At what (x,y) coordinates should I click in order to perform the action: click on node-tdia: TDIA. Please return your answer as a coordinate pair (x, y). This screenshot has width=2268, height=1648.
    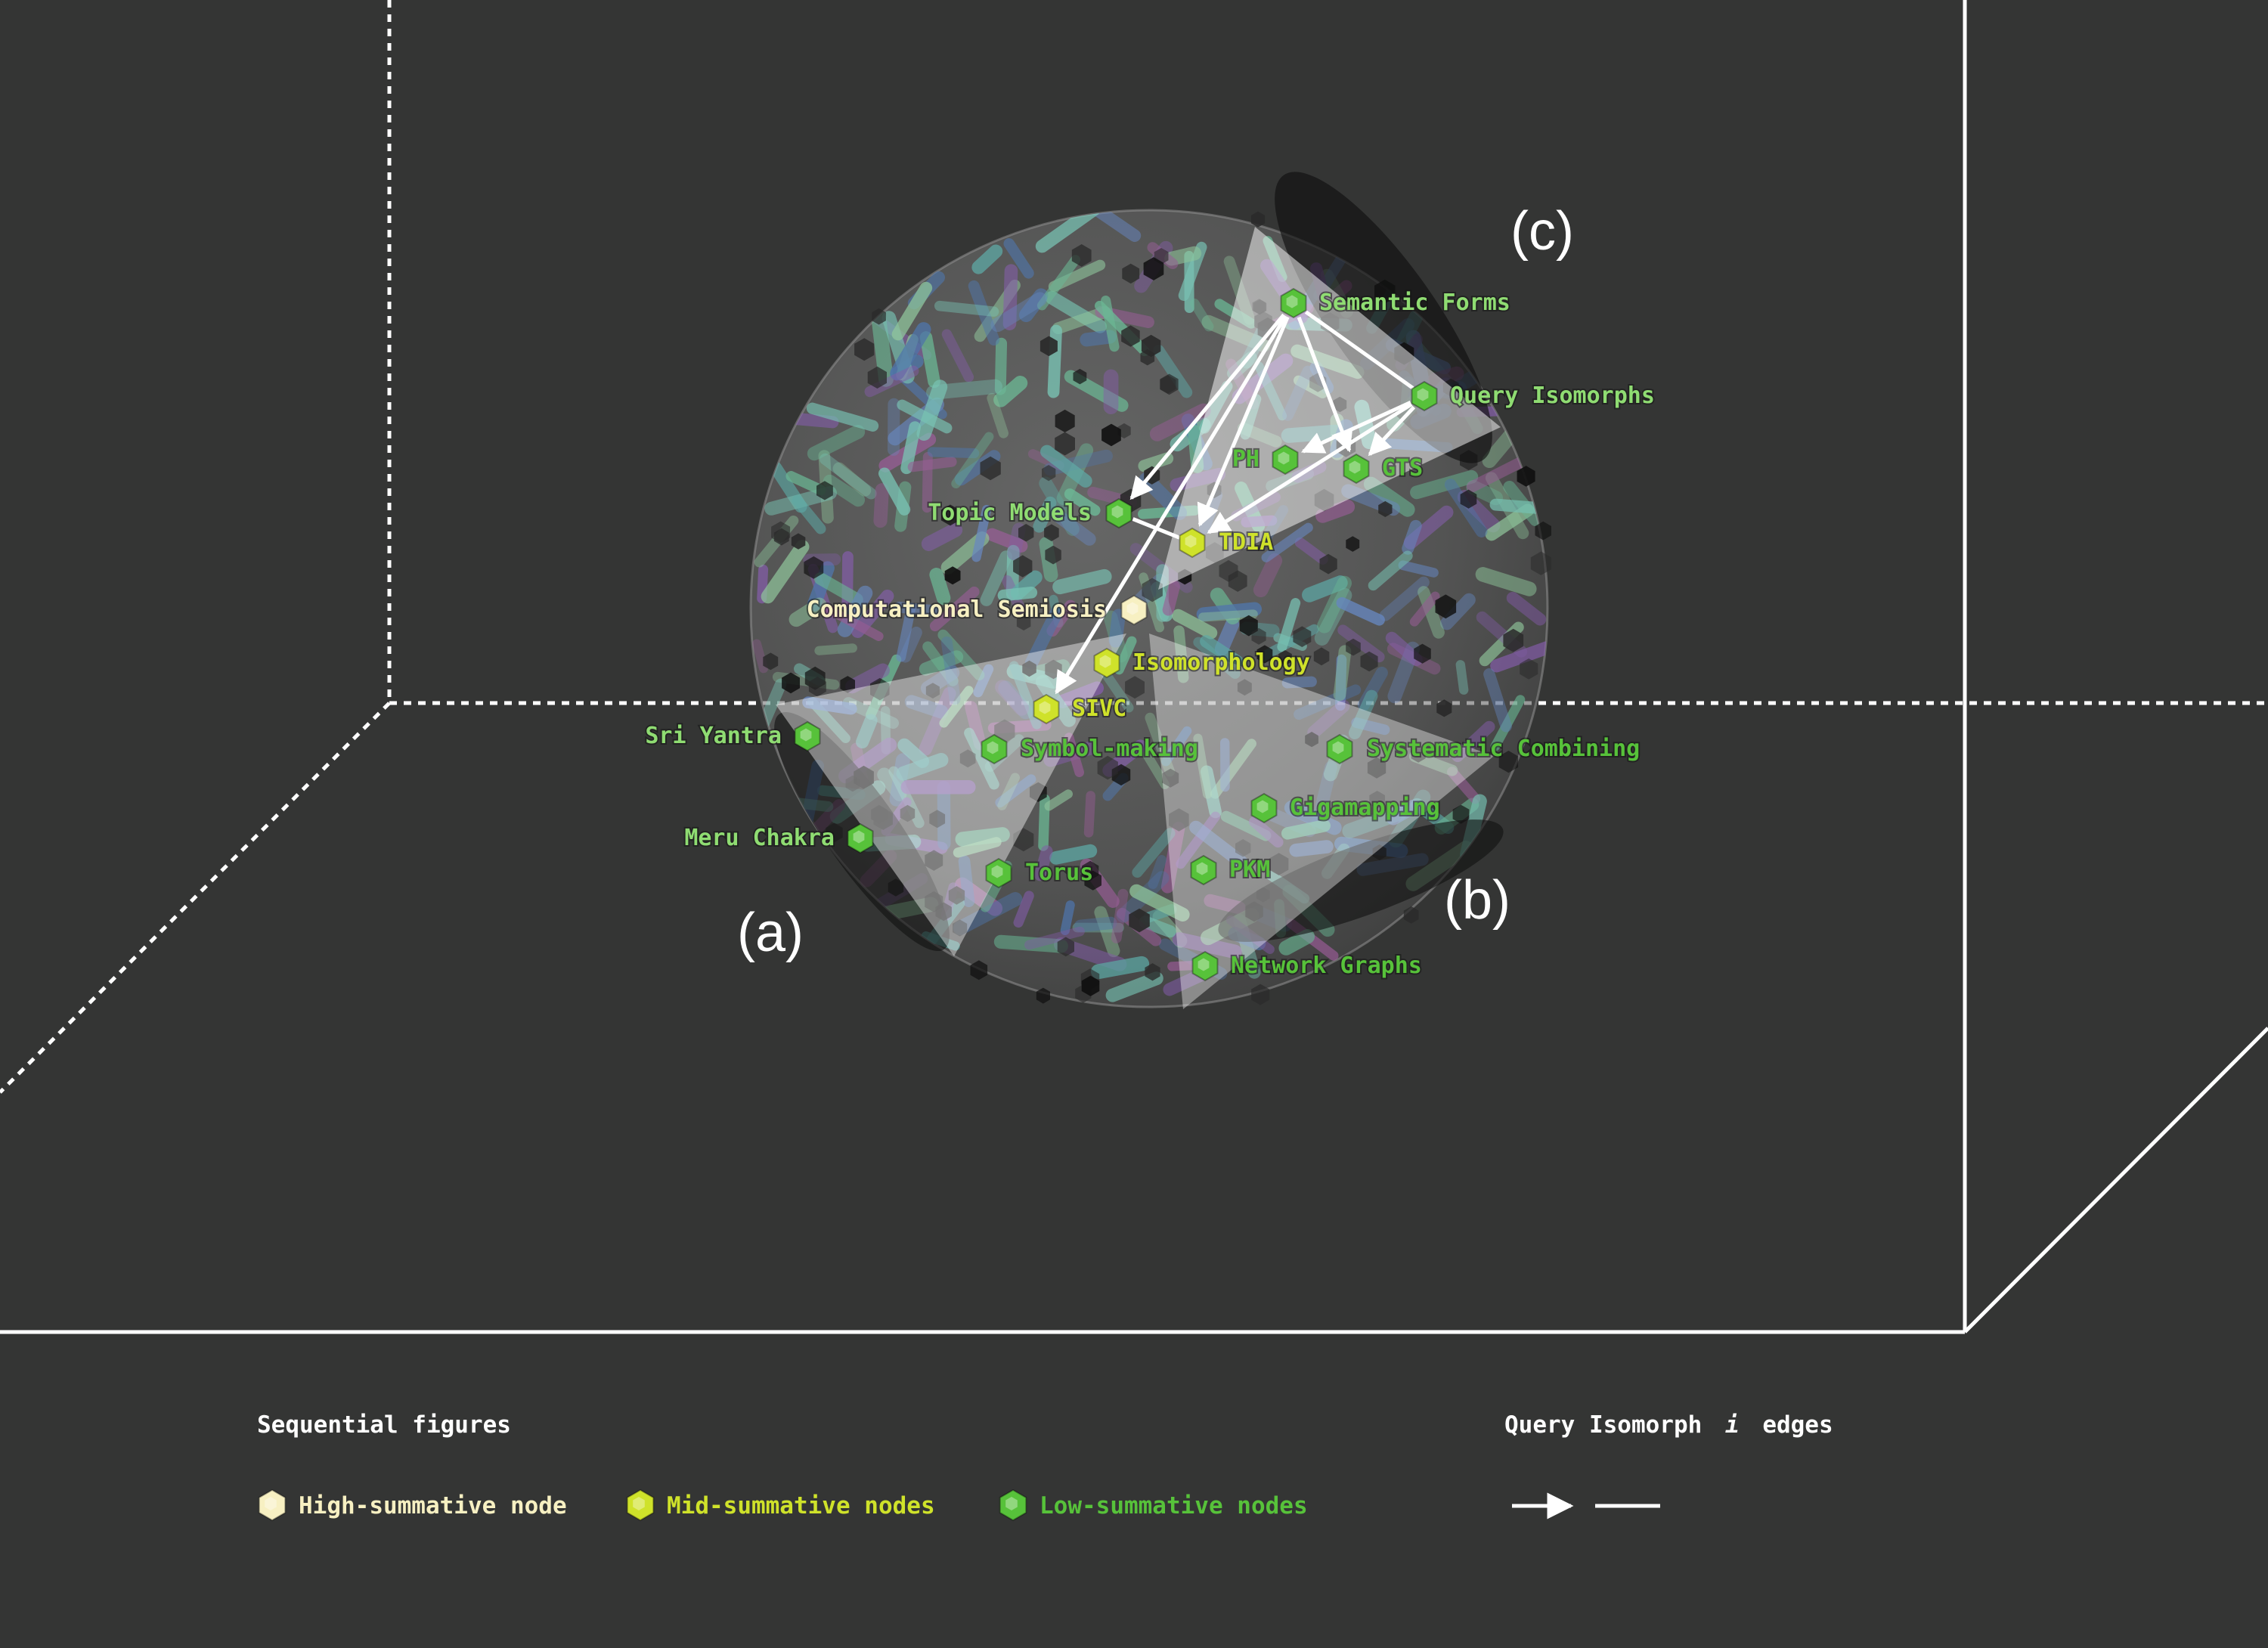
    Looking at the image, I should click on (1227, 543).